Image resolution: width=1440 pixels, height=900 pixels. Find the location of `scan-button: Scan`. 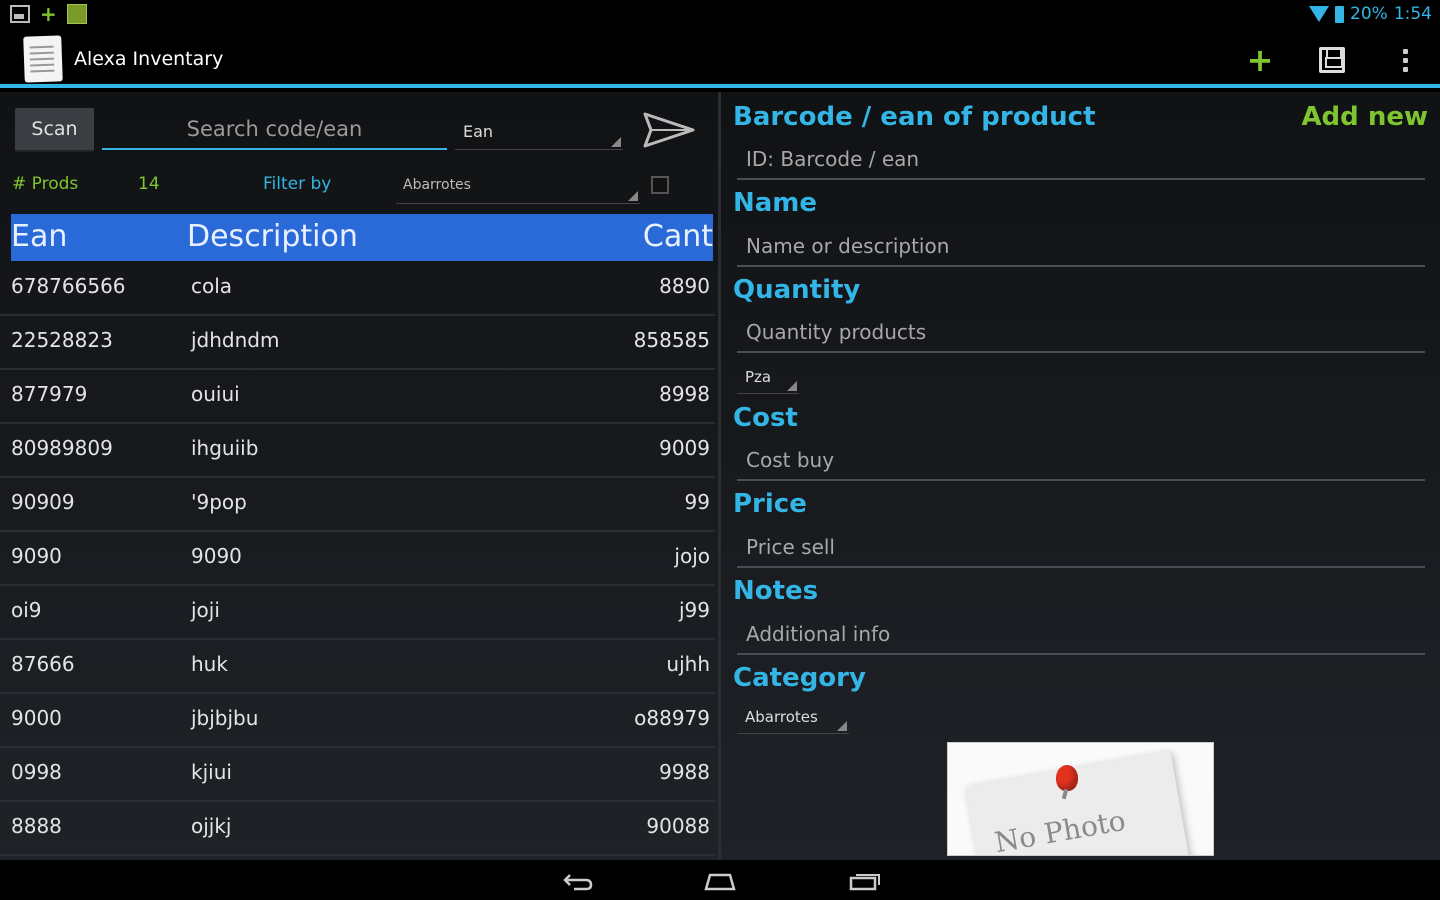

scan-button: Scan is located at coordinates (54, 130).